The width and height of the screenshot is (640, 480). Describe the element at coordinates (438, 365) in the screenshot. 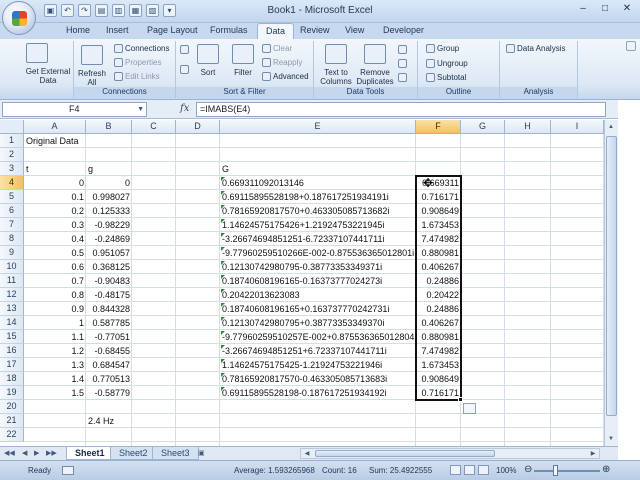

I see `cell-f17: 1.673453` at that location.